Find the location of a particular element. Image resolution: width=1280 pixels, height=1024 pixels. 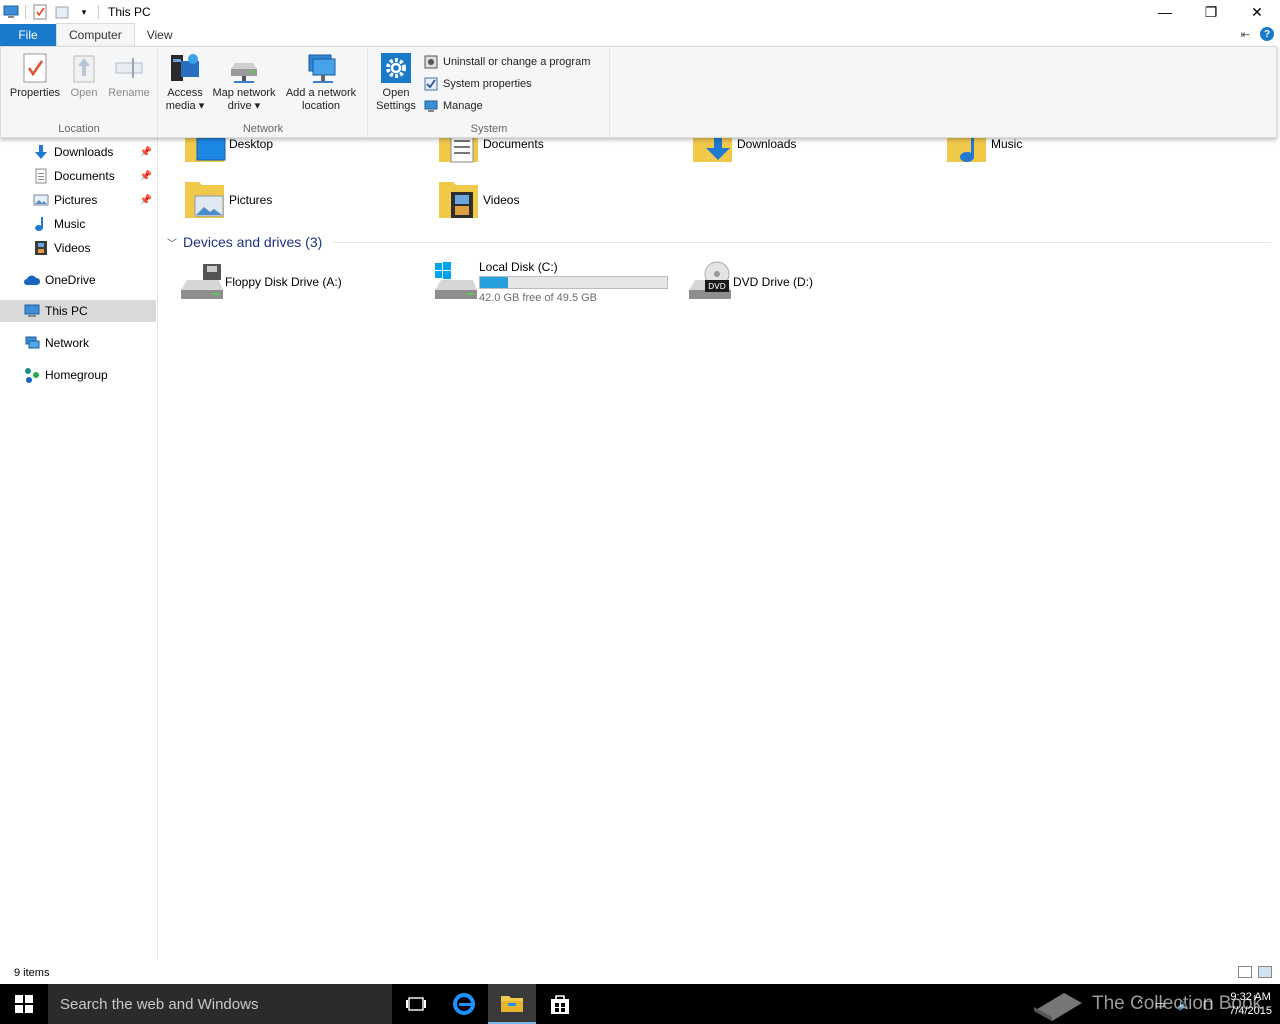

uninstall-program-icon is located at coordinates (431, 62).